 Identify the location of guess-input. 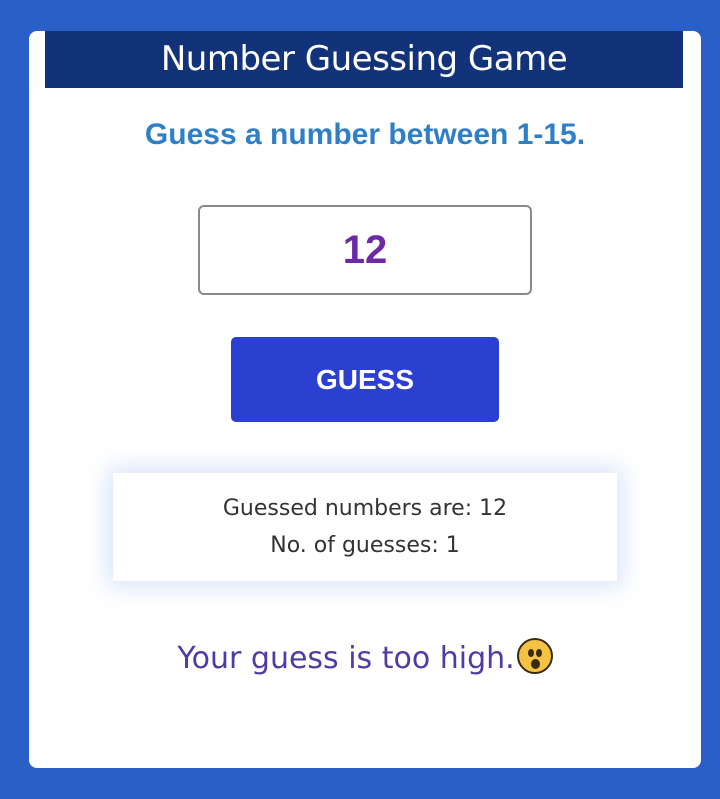
(365, 250).